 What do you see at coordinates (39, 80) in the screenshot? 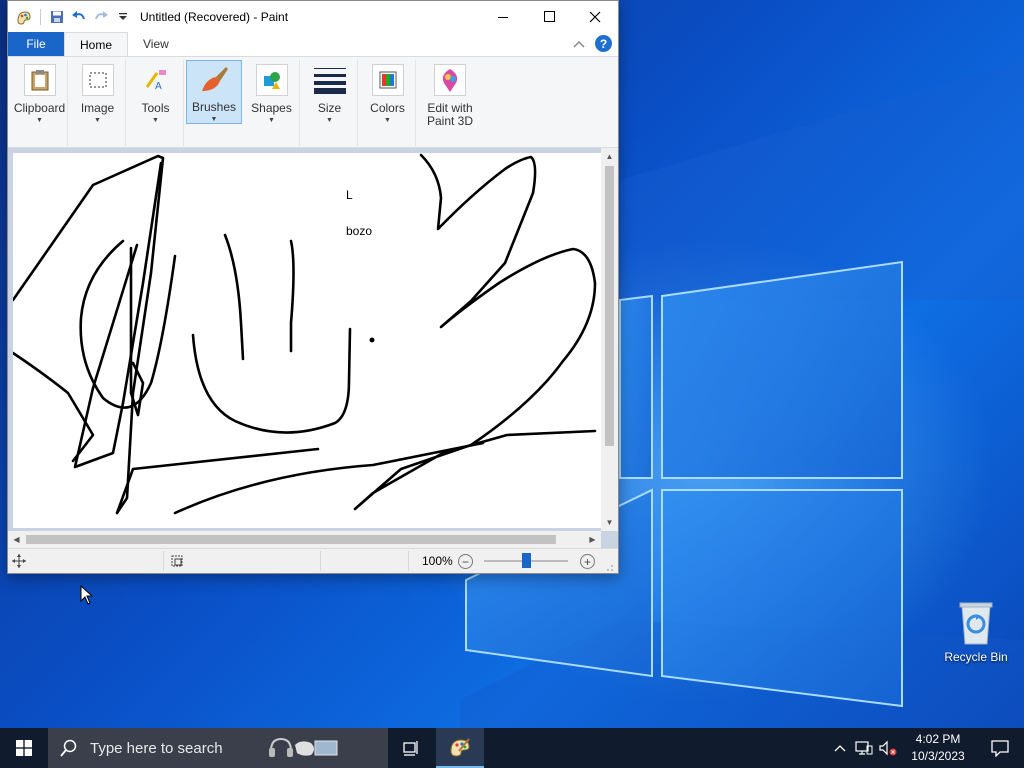
I see `clipboard-icon` at bounding box center [39, 80].